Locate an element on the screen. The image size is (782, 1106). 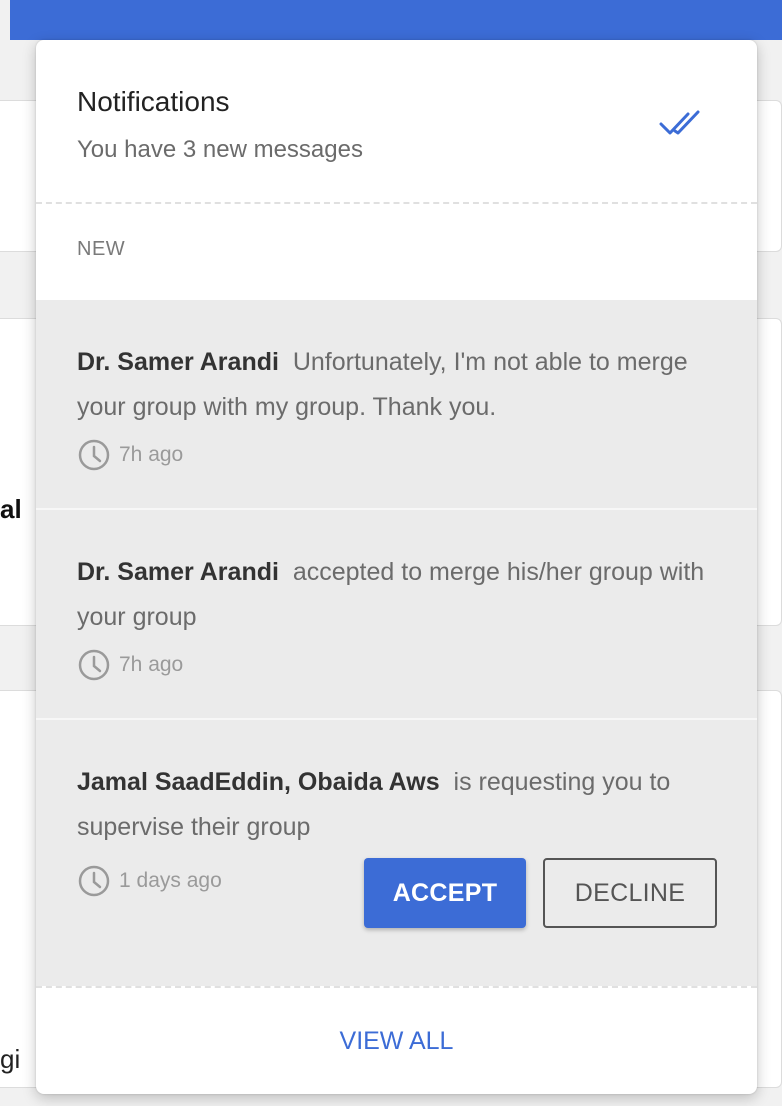
notification-sender: Jamal SaadEddin, Obaida Aws is located at coordinates (258, 782).